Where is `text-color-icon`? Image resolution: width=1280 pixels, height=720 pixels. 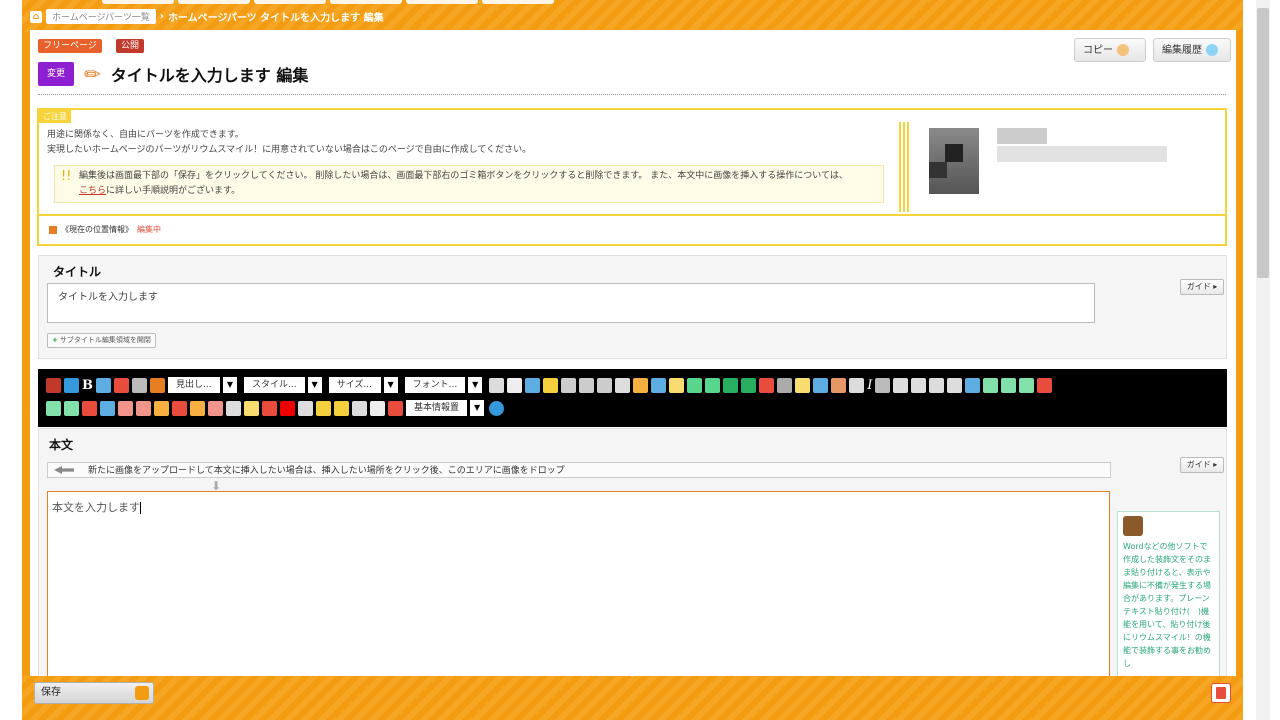
text-color-icon is located at coordinates (497, 385).